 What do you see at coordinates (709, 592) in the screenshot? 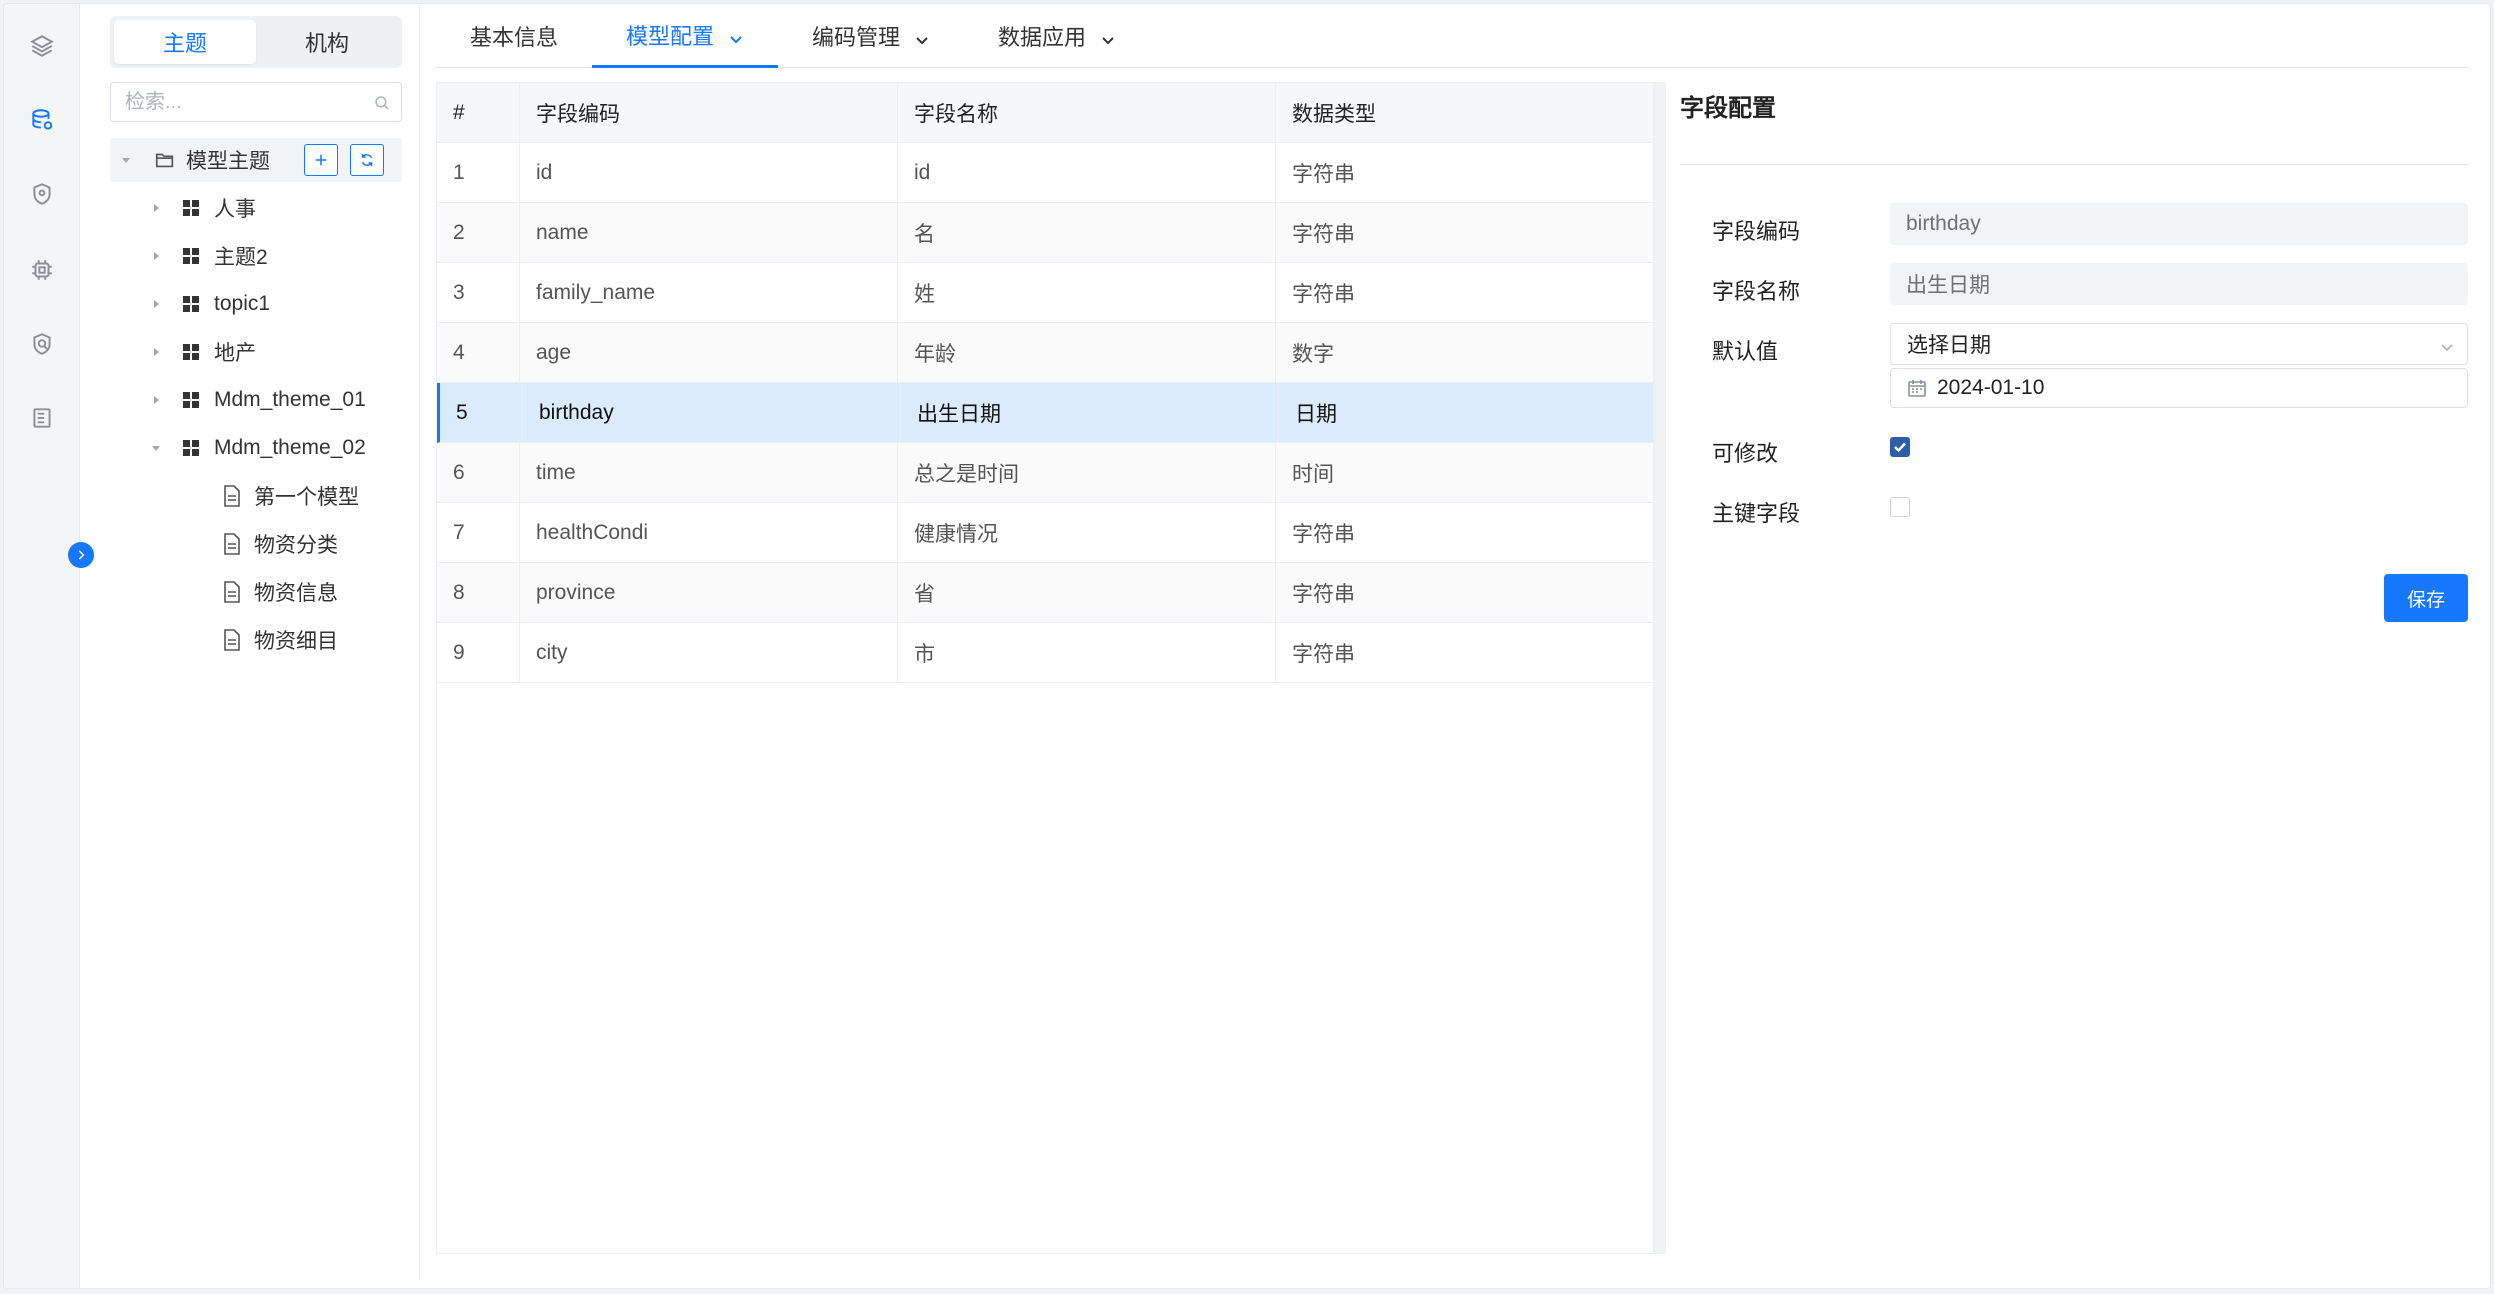
I see `cell-field-code: province` at bounding box center [709, 592].